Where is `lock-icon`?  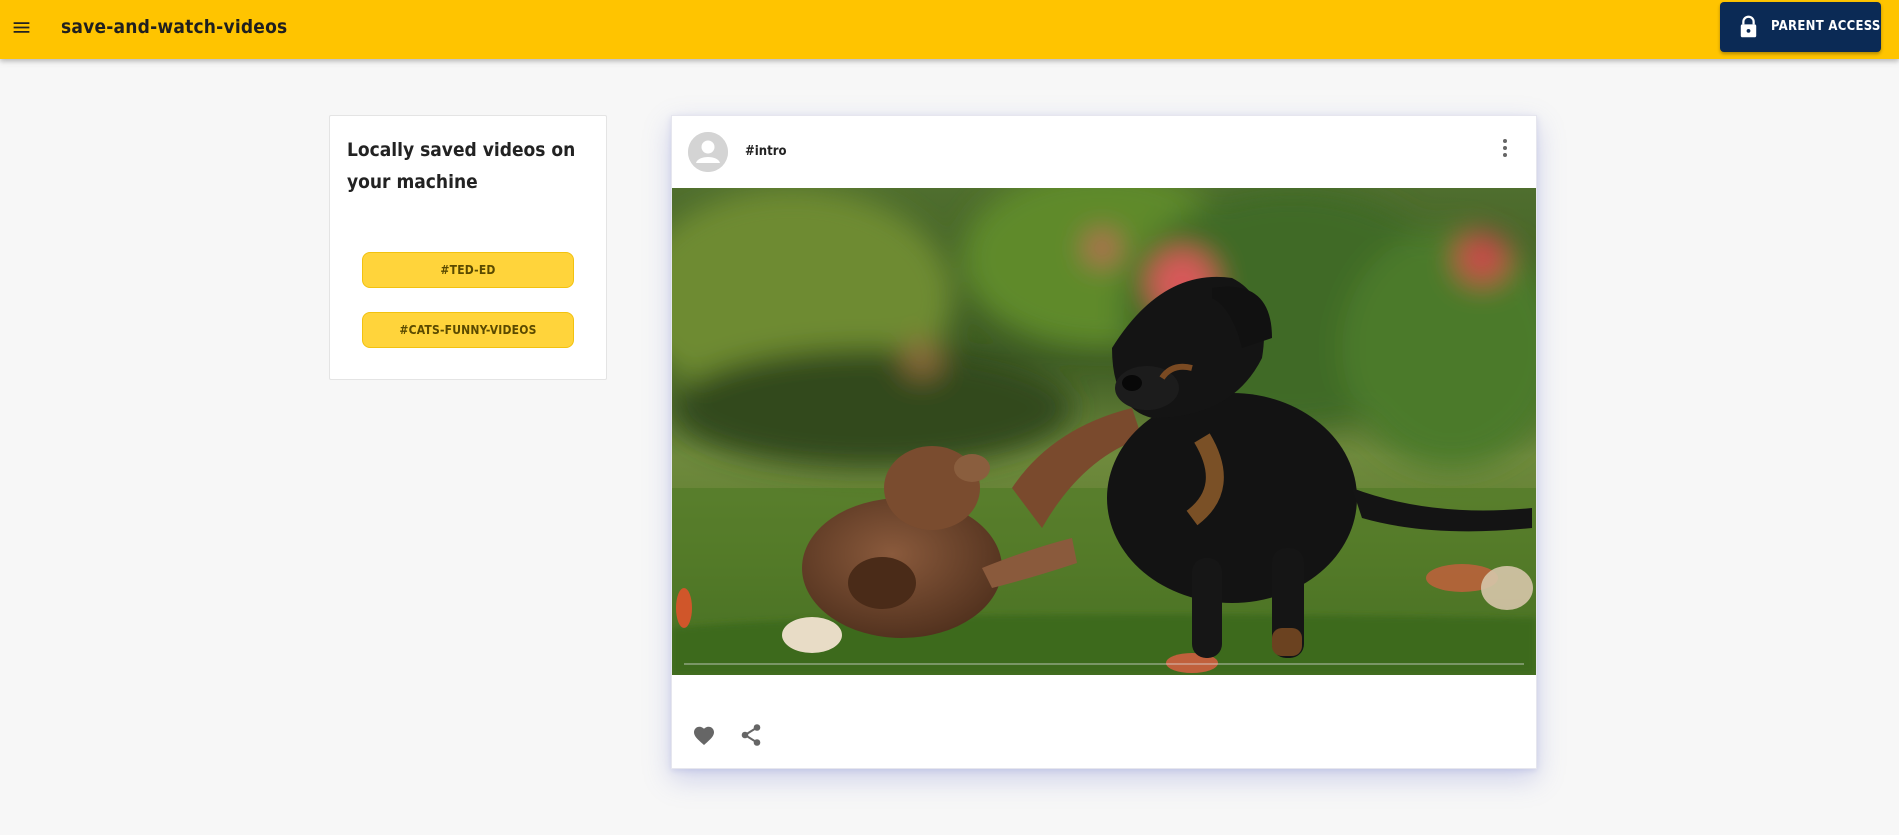
lock-icon is located at coordinates (1748, 26).